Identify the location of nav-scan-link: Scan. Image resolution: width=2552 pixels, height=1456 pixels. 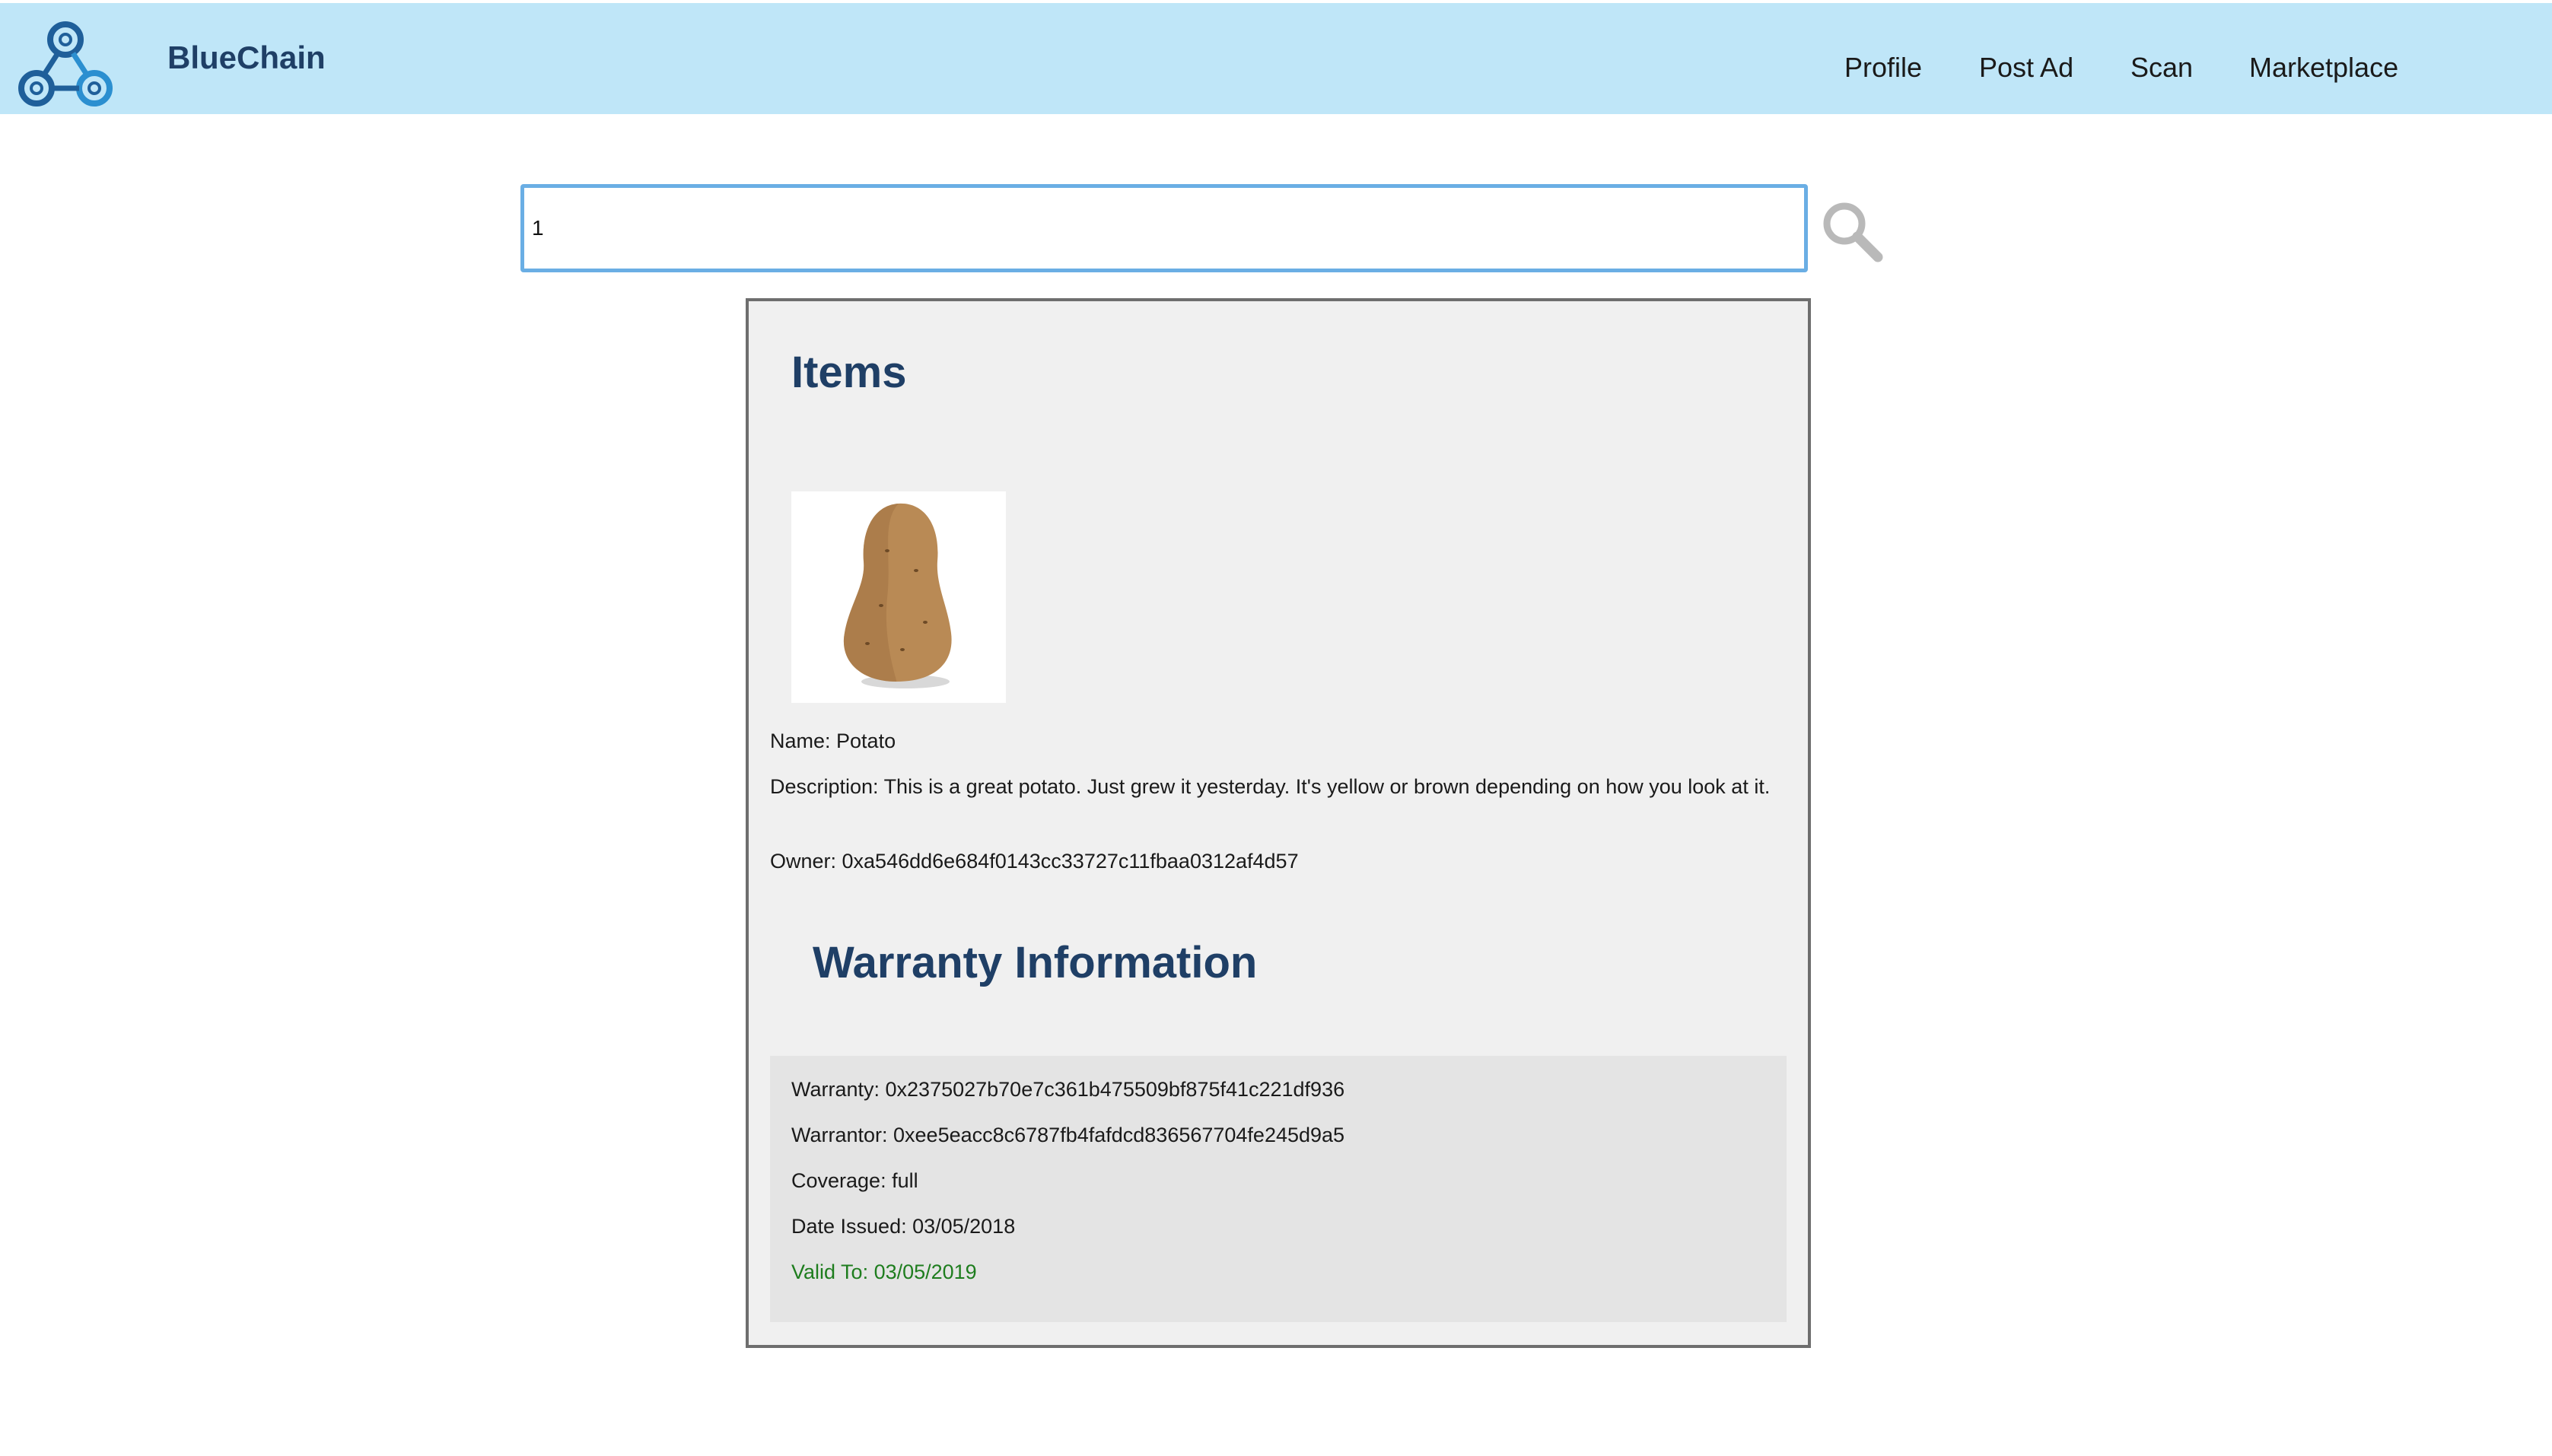
(2161, 68).